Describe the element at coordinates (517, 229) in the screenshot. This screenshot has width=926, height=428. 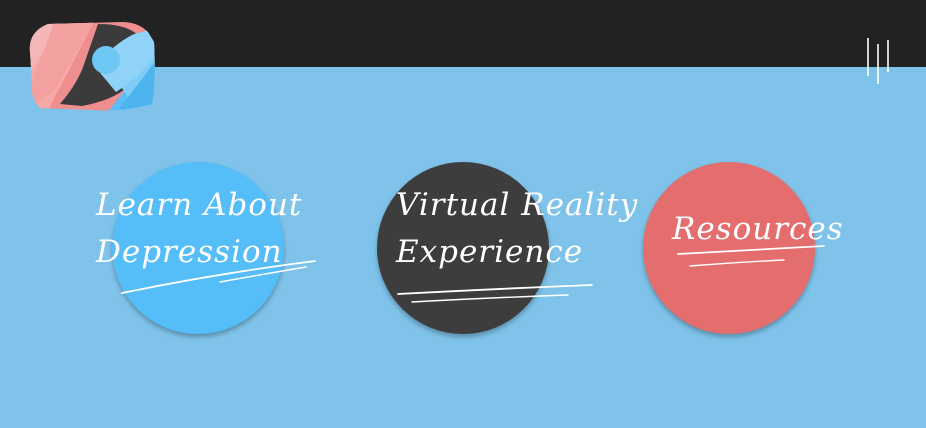
I see `virtual-reality-experience-link: Virtual Reality Experience` at that location.